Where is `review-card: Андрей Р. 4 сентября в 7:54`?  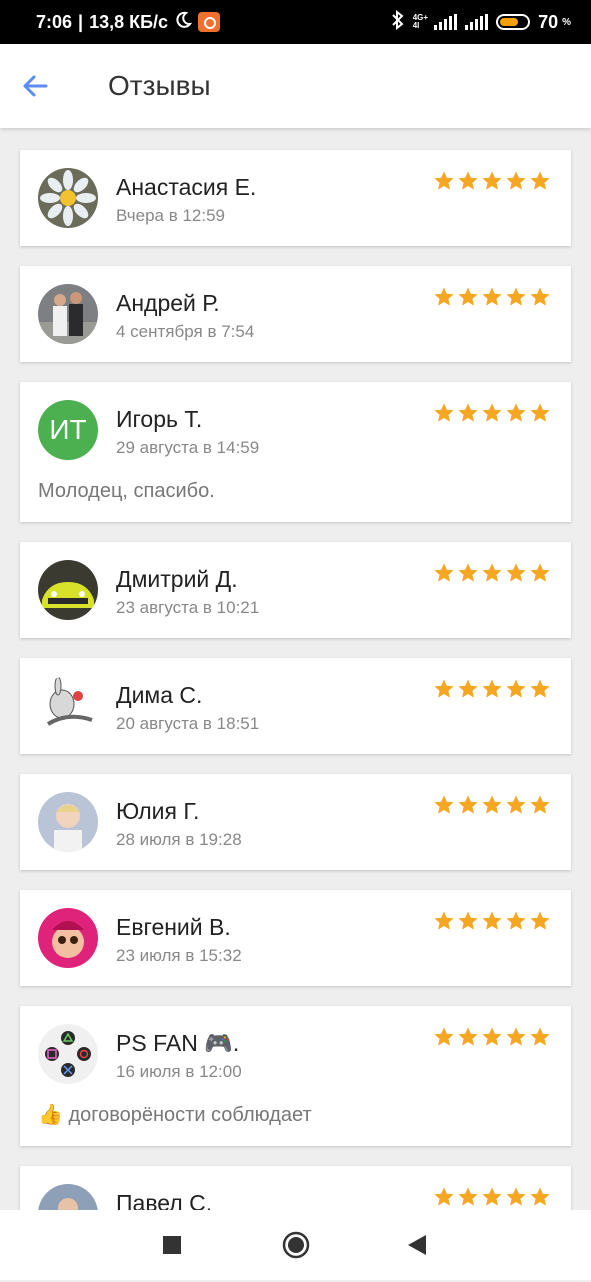
review-card: Андрей Р. 4 сентября в 7:54 is located at coordinates (295, 314).